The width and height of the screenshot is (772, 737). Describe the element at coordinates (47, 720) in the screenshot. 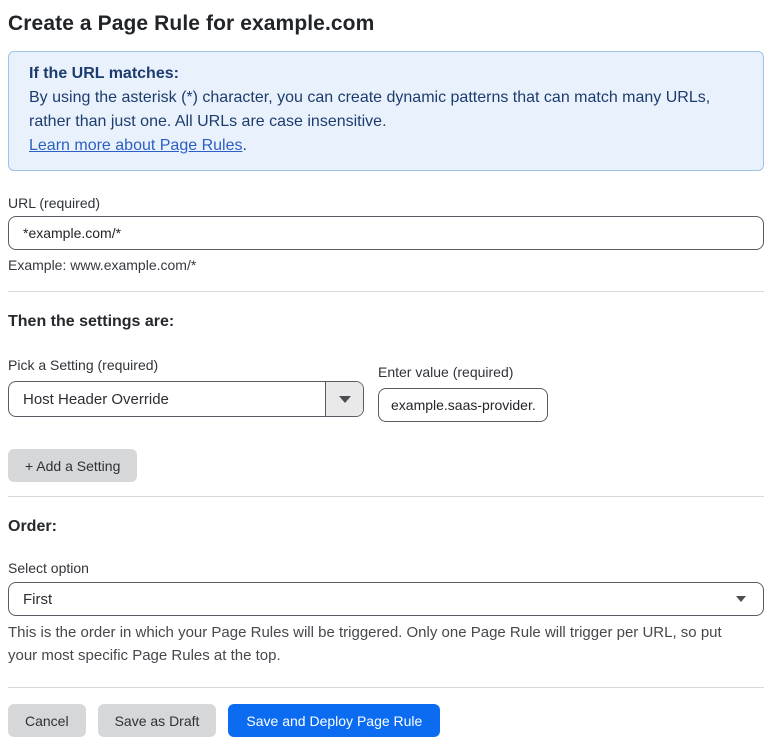

I see `cancel-button: Cancel` at that location.